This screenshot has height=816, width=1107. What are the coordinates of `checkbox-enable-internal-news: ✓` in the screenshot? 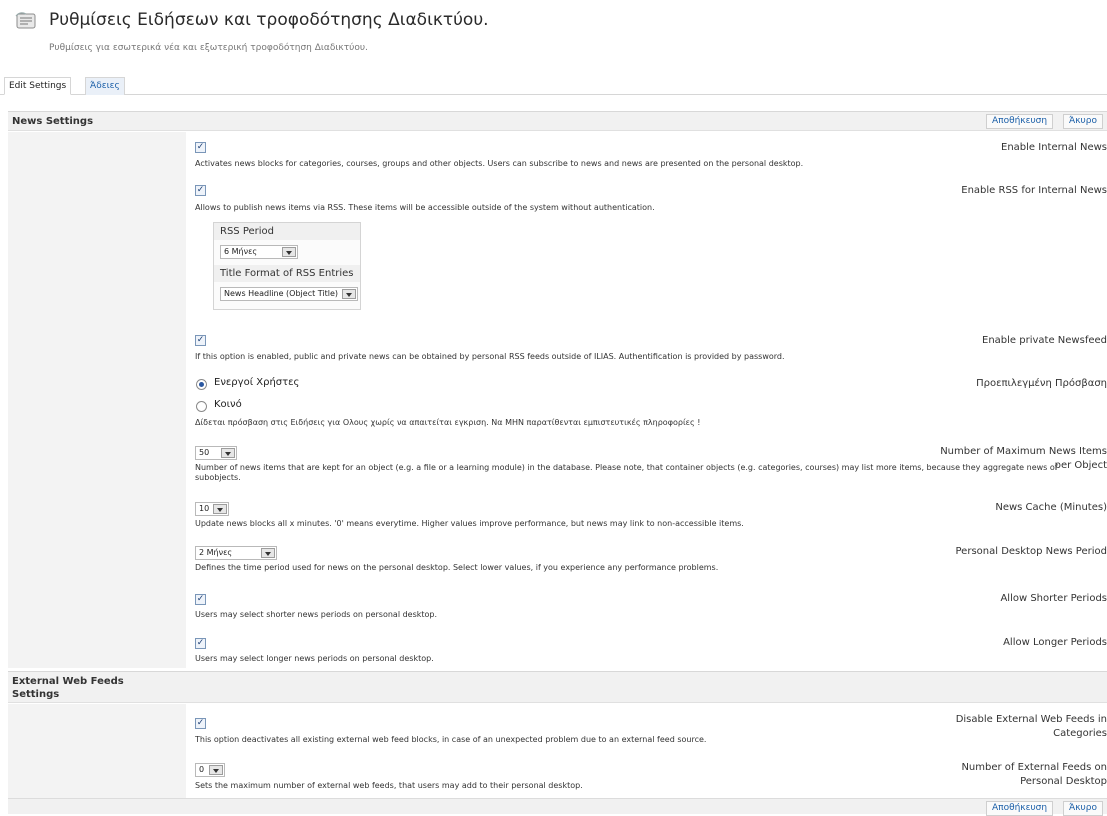 It's located at (200, 147).